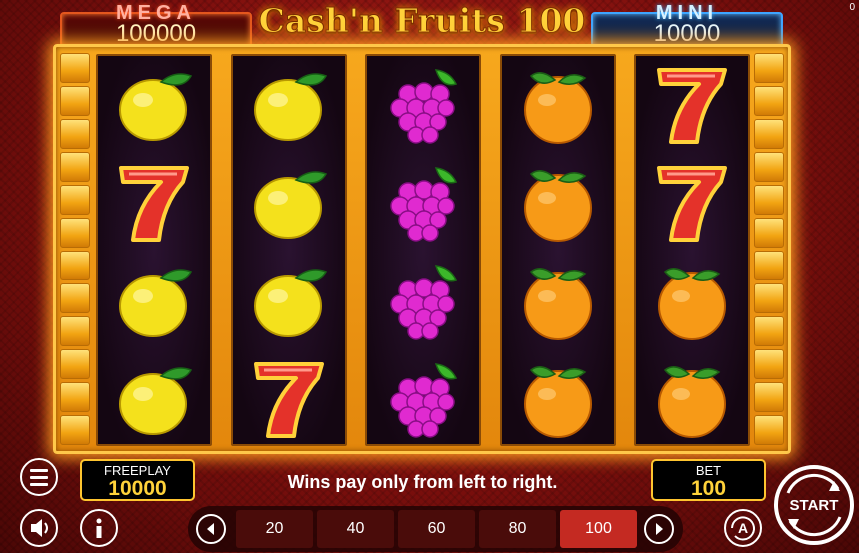  Describe the element at coordinates (422, 482) in the screenshot. I see `win-rule-message: Wins pay only from left to right.` at that location.